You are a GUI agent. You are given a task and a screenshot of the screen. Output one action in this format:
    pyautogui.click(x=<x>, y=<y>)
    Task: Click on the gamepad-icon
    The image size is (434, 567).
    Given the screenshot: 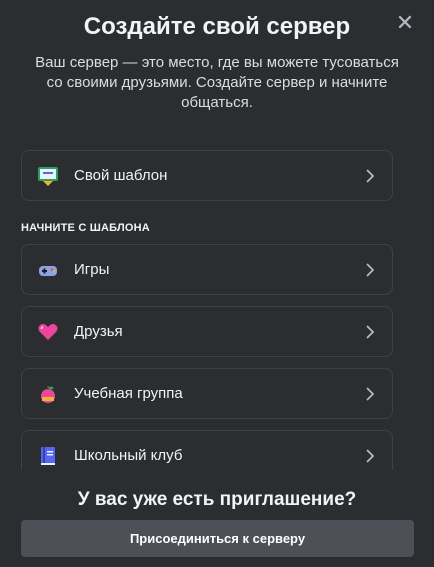 What is the action you would take?
    pyautogui.click(x=48, y=270)
    